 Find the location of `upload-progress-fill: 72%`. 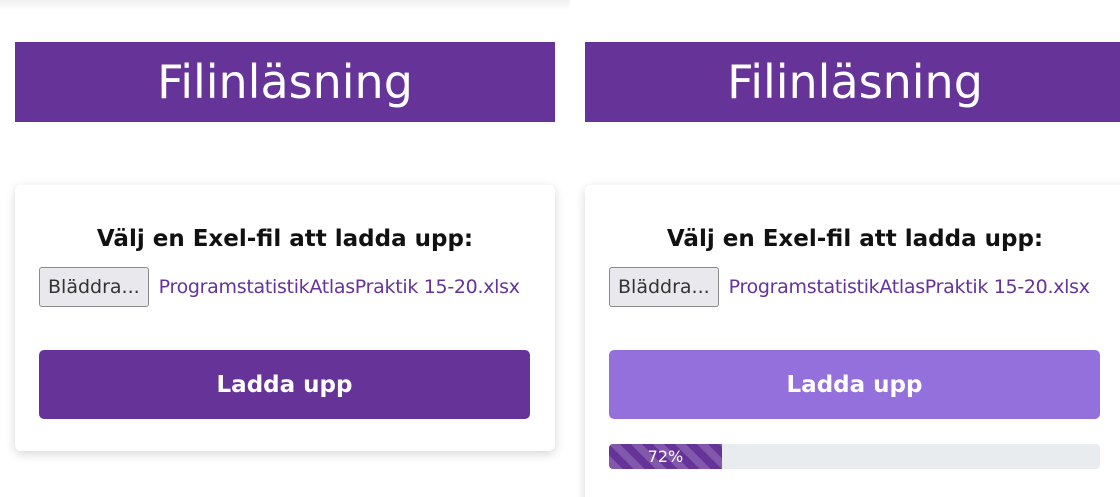

upload-progress-fill: 72% is located at coordinates (665, 456).